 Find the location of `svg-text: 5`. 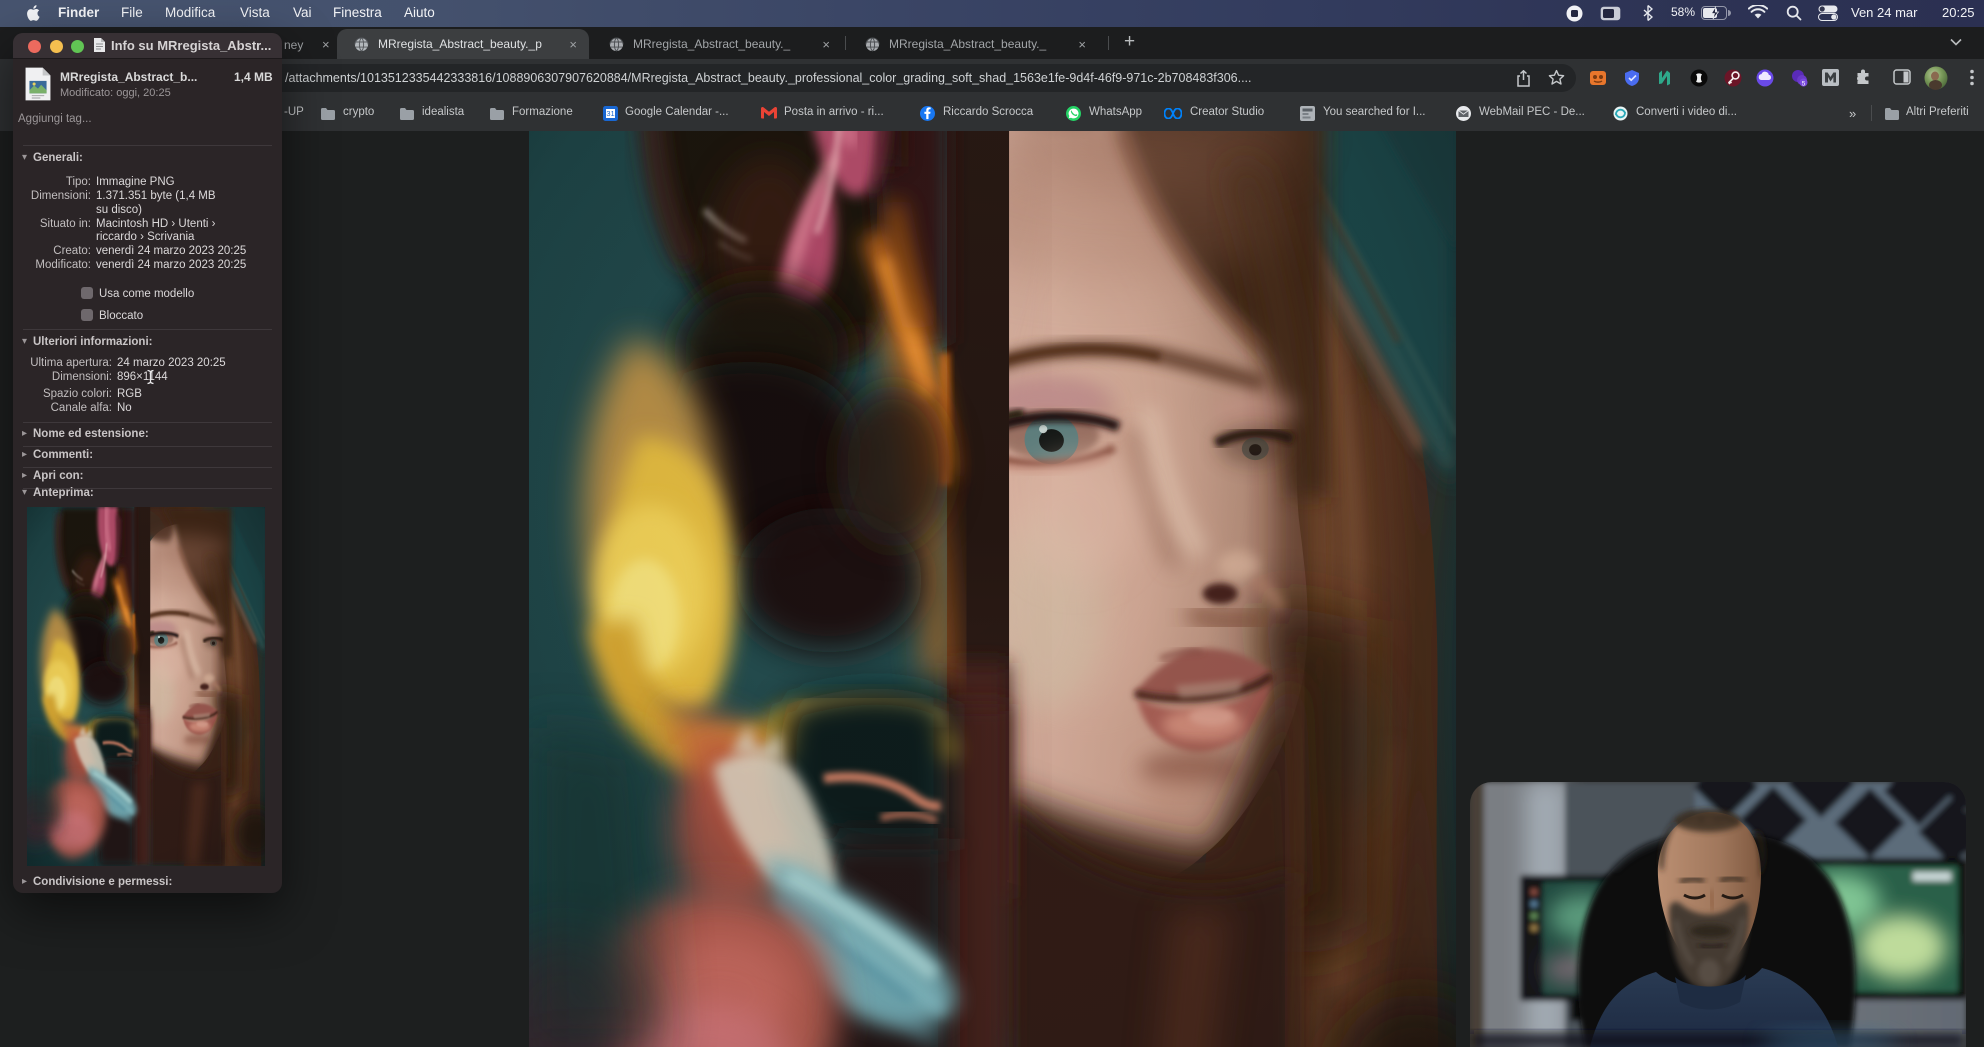

svg-text: 5 is located at coordinates (1804, 84).